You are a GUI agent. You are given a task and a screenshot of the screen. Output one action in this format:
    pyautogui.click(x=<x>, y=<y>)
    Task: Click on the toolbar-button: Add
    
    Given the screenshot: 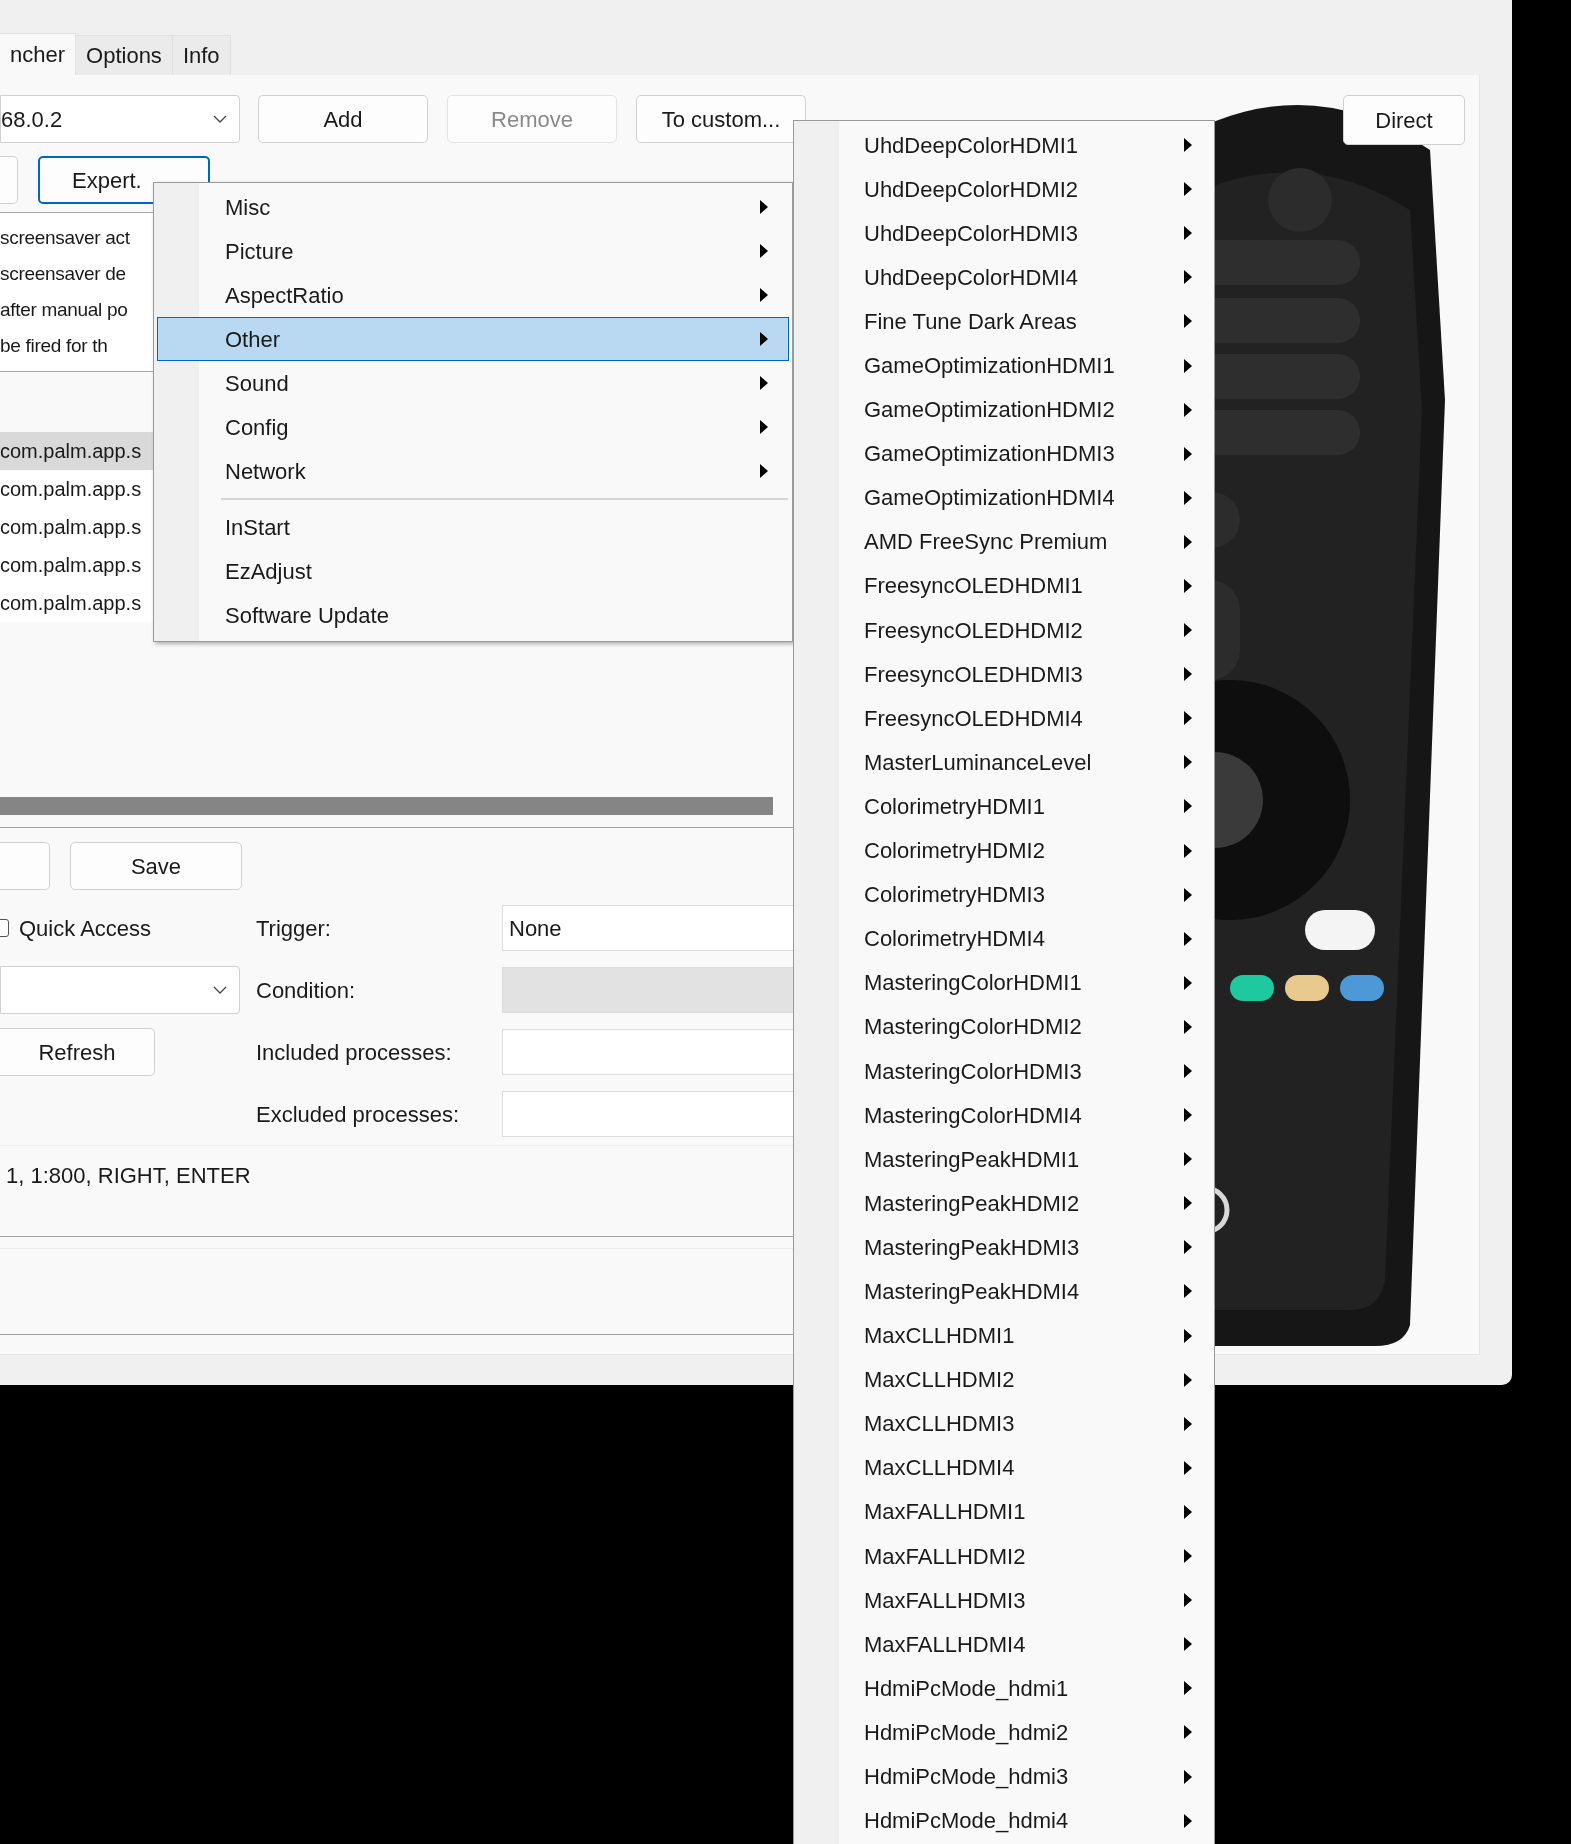 What is the action you would take?
    pyautogui.click(x=343, y=119)
    